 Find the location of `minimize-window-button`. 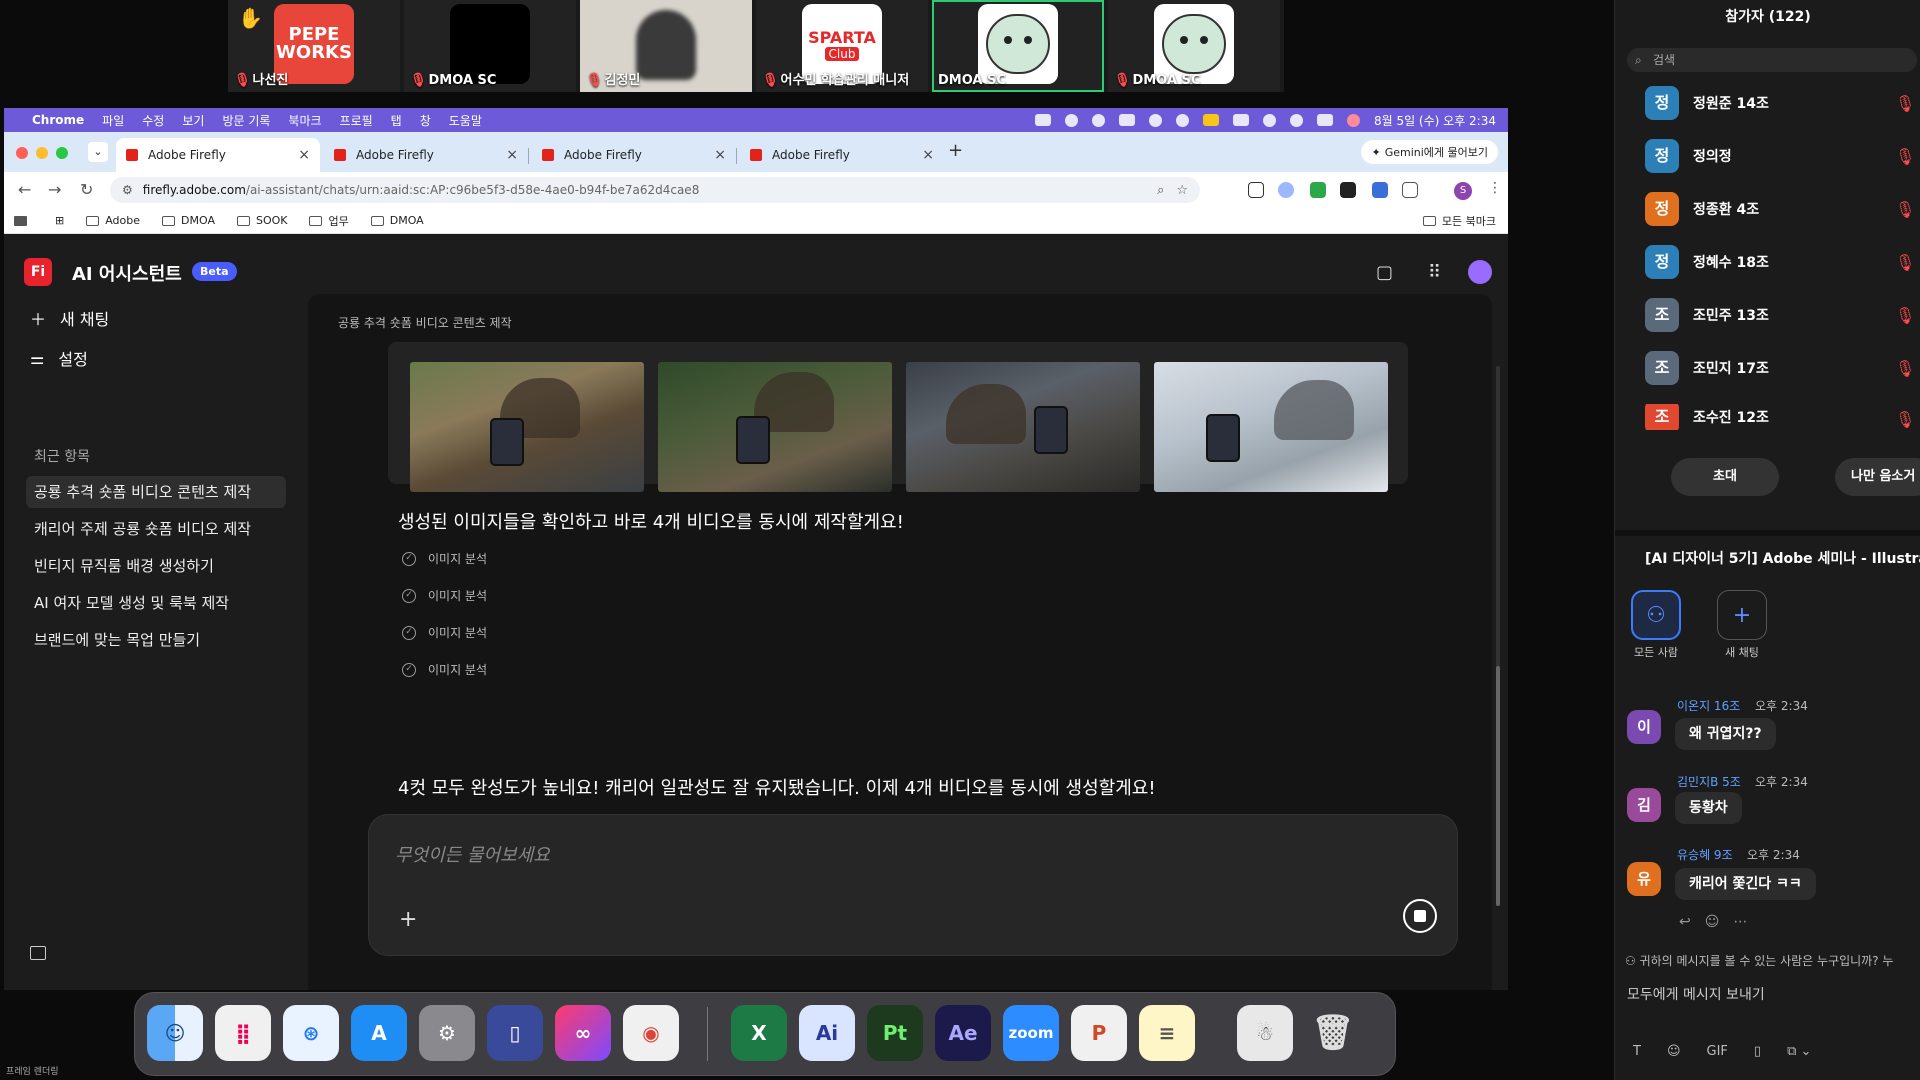

minimize-window-button is located at coordinates (42, 153).